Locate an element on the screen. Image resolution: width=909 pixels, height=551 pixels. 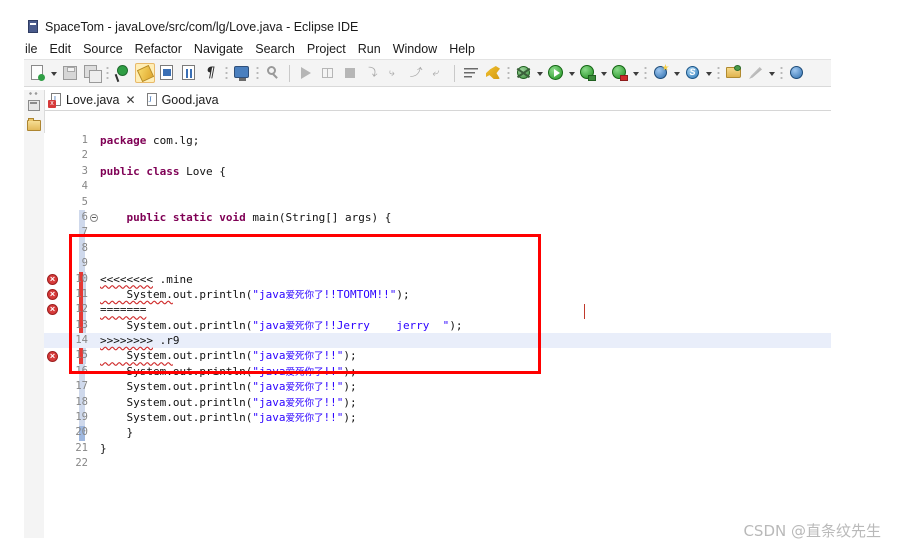
run-dropdown-arrow-icon is located at coordinates (572, 73).